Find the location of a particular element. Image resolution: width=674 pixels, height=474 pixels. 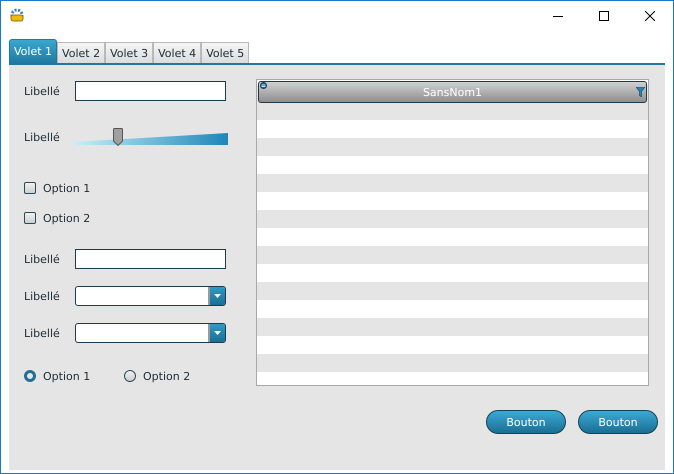

slider-track is located at coordinates (150, 137).